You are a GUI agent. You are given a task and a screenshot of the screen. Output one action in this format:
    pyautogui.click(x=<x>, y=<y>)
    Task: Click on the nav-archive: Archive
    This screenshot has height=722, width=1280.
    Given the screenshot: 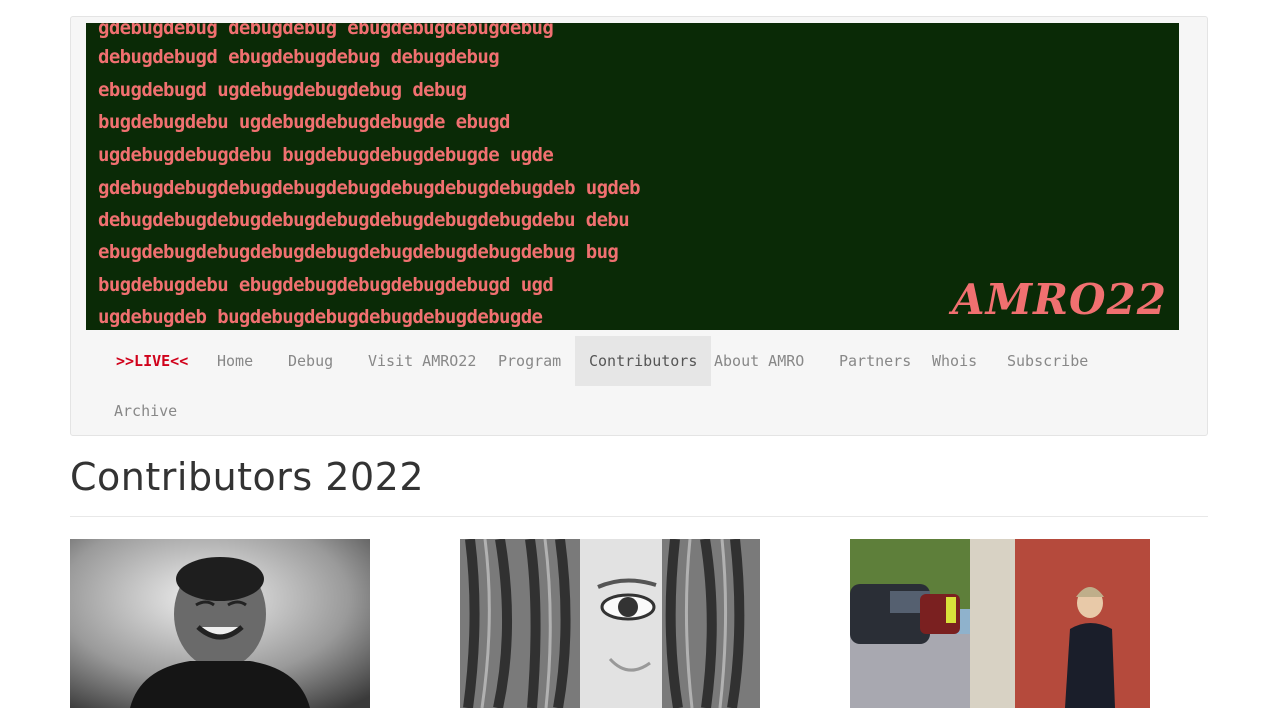 What is the action you would take?
    pyautogui.click(x=145, y=411)
    